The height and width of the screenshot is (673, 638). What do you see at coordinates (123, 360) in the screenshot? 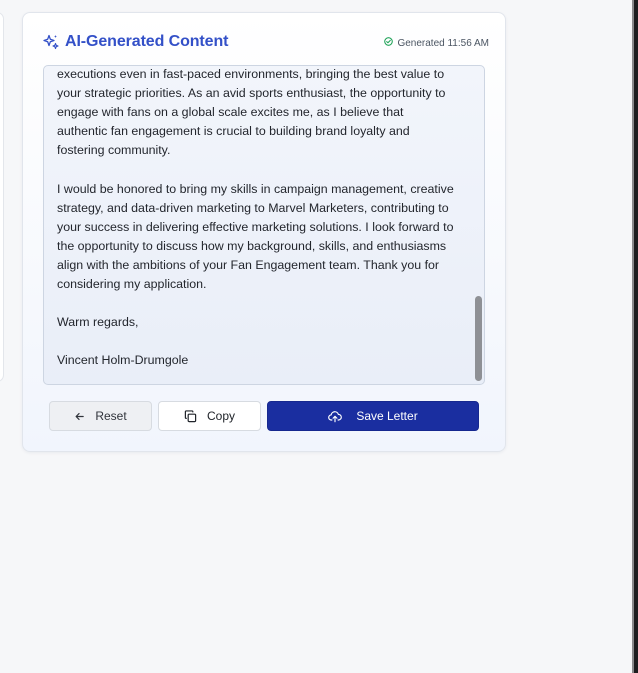
I see `letter-signature: Vincent Holm-Drumgole` at bounding box center [123, 360].